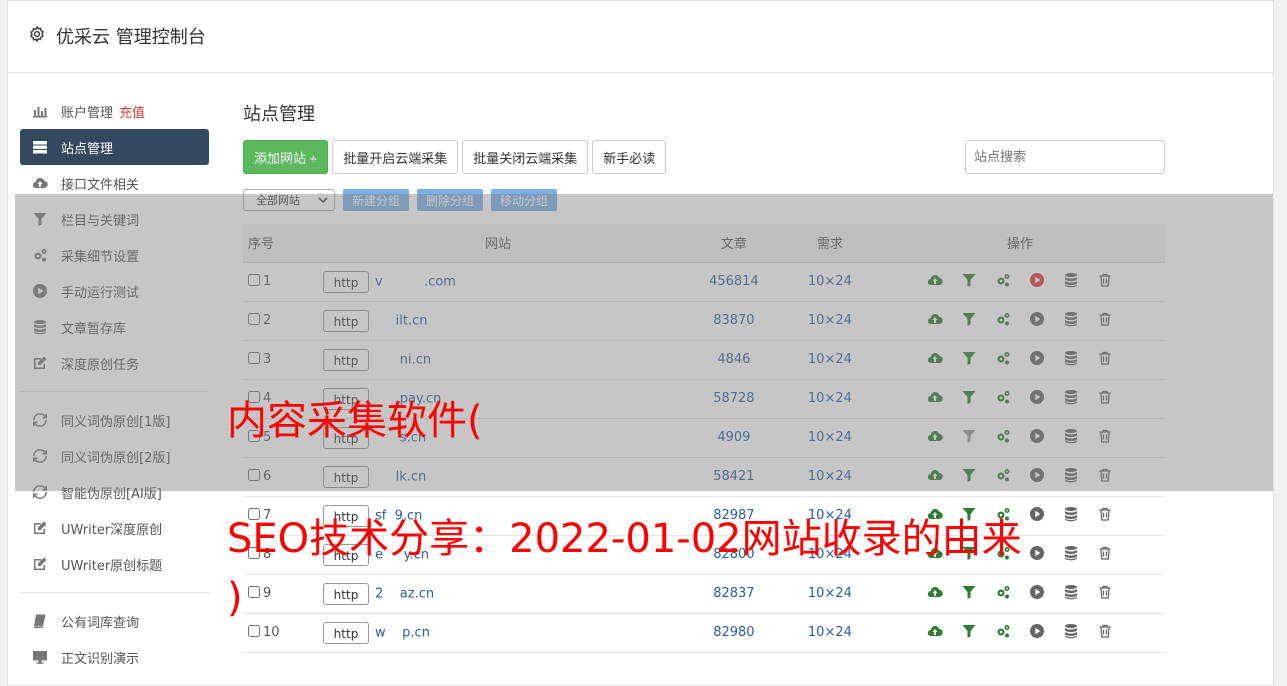 The image size is (1287, 686). I want to click on batch-close-cloud-button: 批量关闭云端采集, so click(525, 157).